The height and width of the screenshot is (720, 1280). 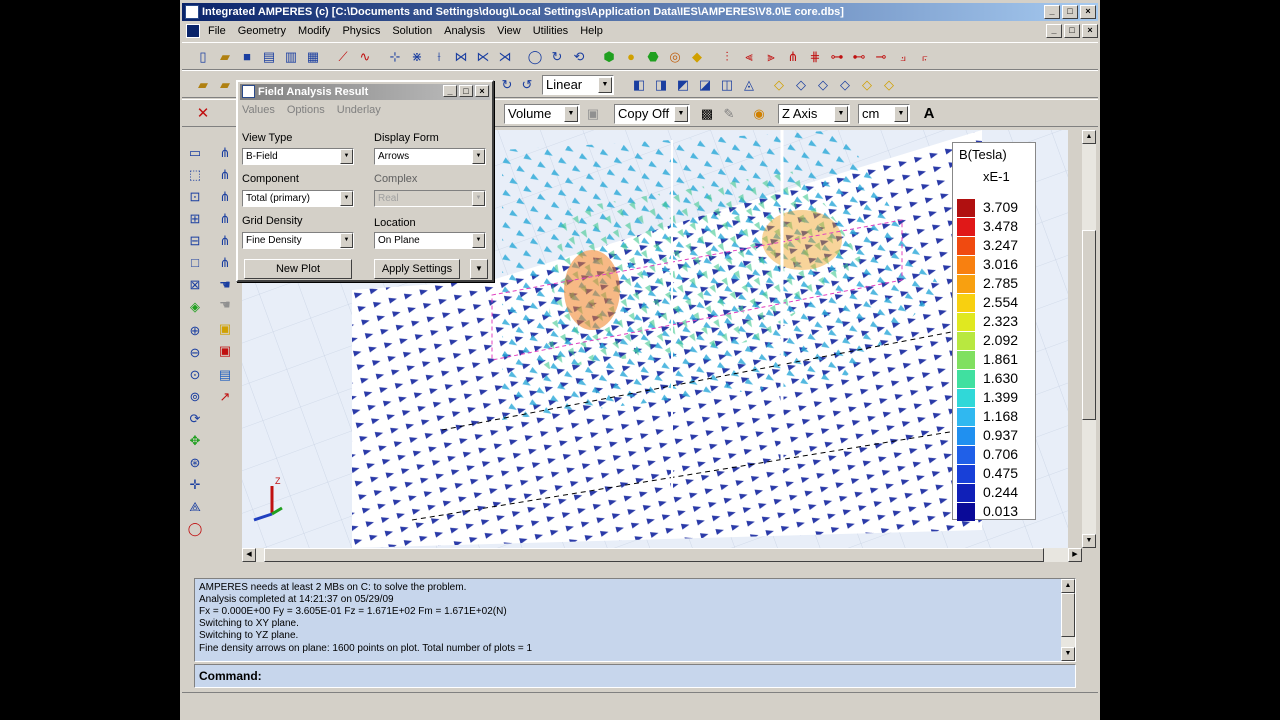 I want to click on new-plot-button: New Plot, so click(x=298, y=269).